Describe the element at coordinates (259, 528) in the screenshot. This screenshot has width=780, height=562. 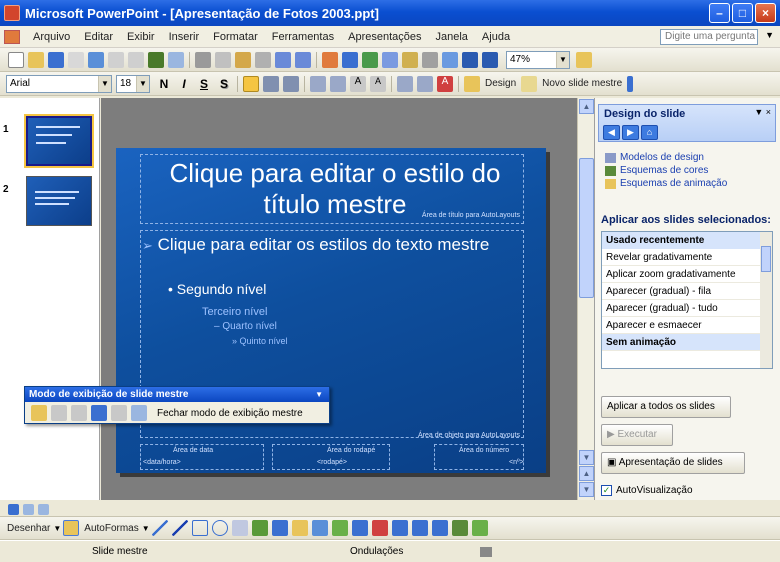
I see `wordart-insert-icon` at that location.